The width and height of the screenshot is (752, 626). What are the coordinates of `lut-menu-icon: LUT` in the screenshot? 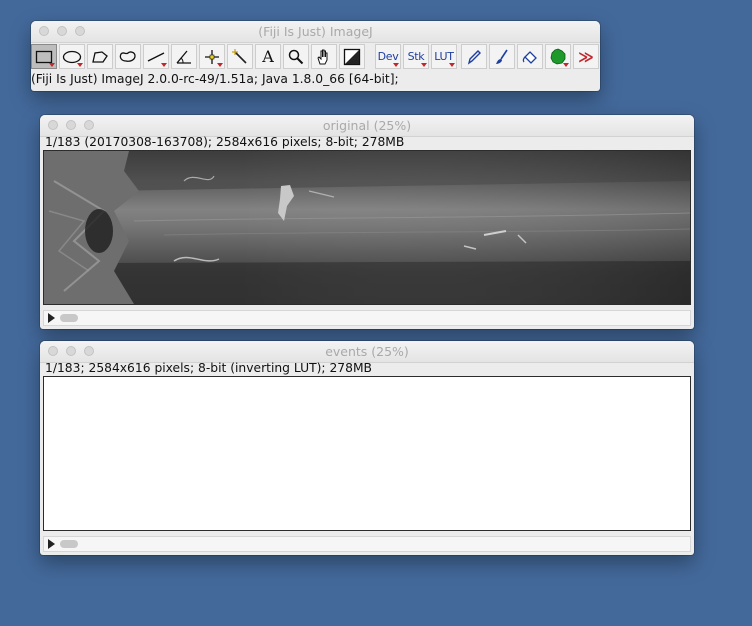 It's located at (444, 56).